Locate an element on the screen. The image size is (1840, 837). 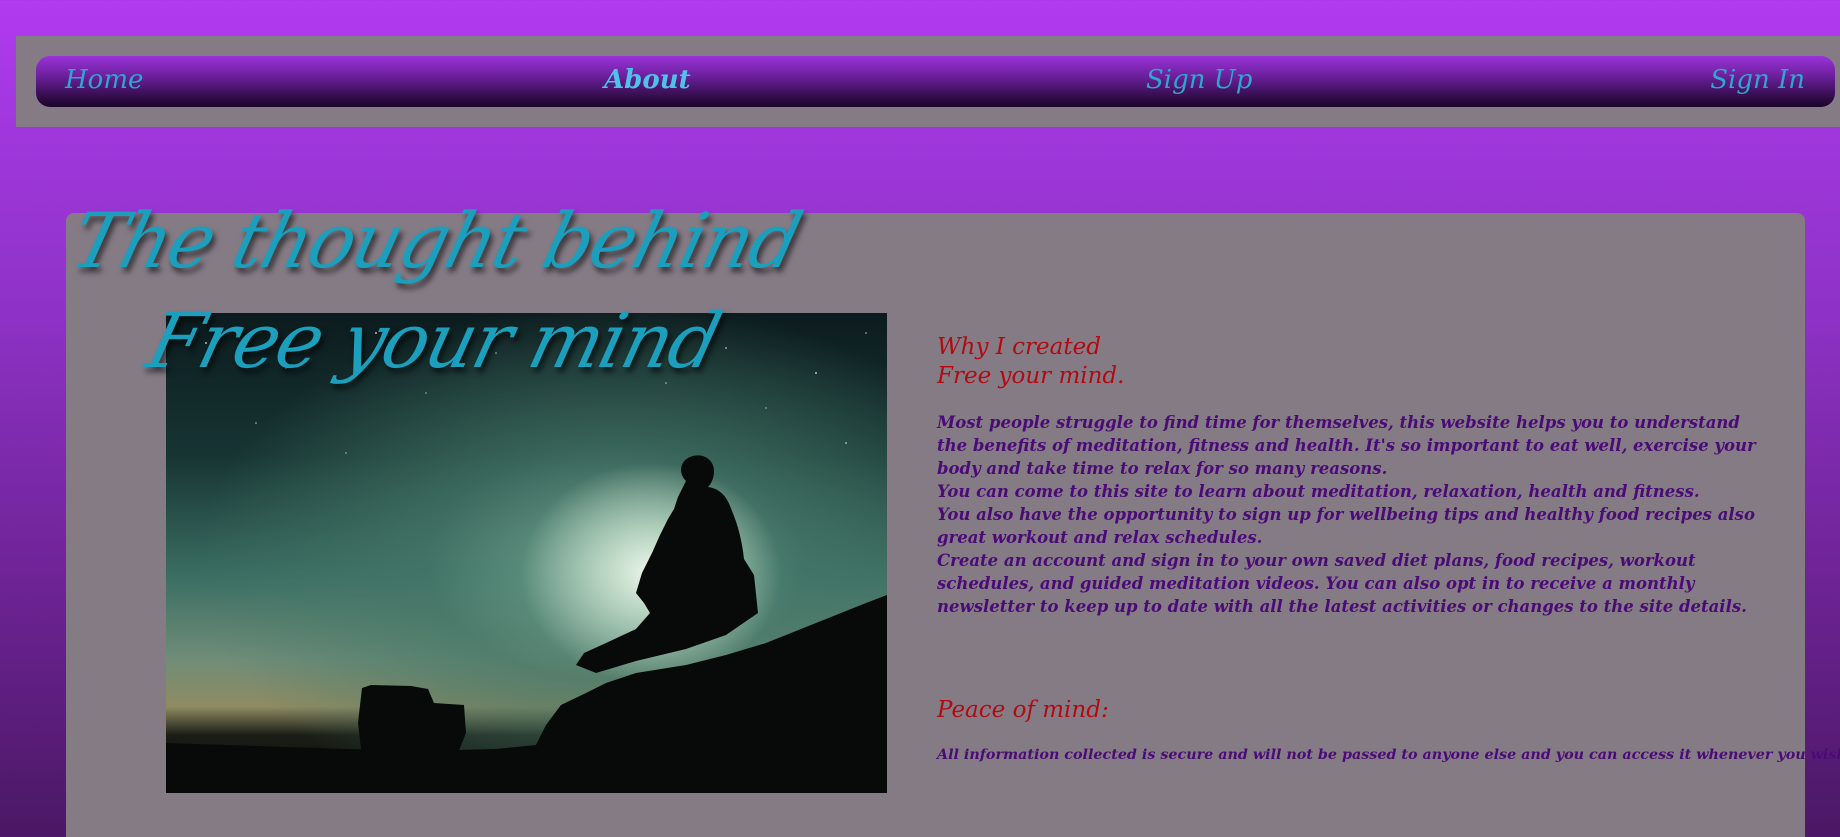
why-heading: Why I created Free your mind. is located at coordinates (1030, 362).